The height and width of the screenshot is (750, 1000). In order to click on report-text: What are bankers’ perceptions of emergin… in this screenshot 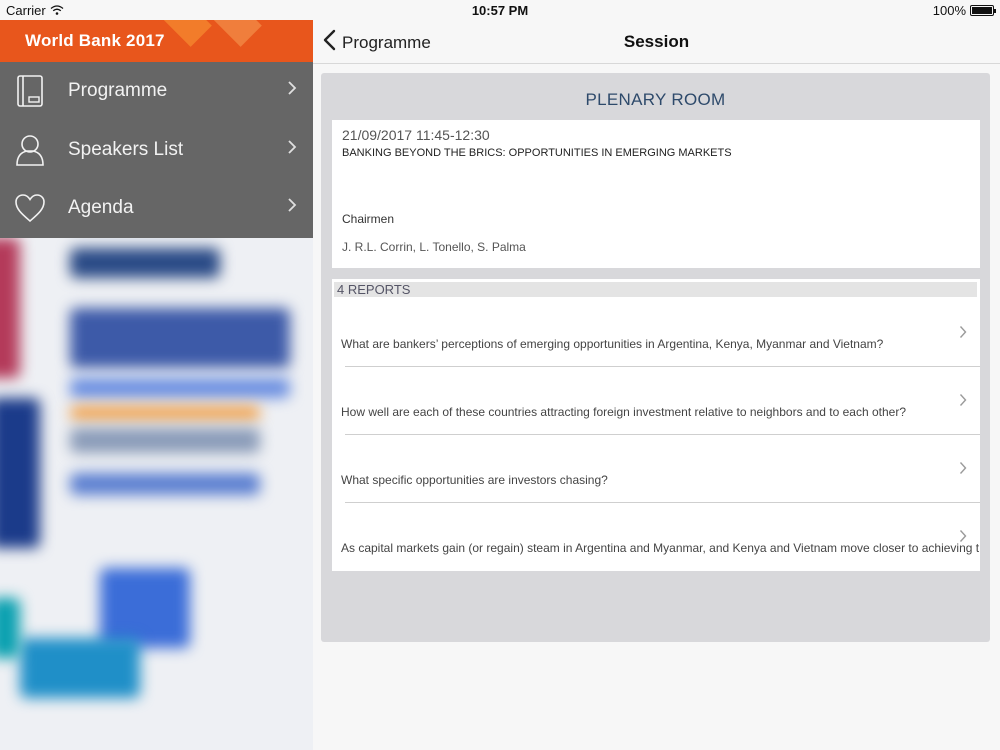, I will do `click(612, 344)`.